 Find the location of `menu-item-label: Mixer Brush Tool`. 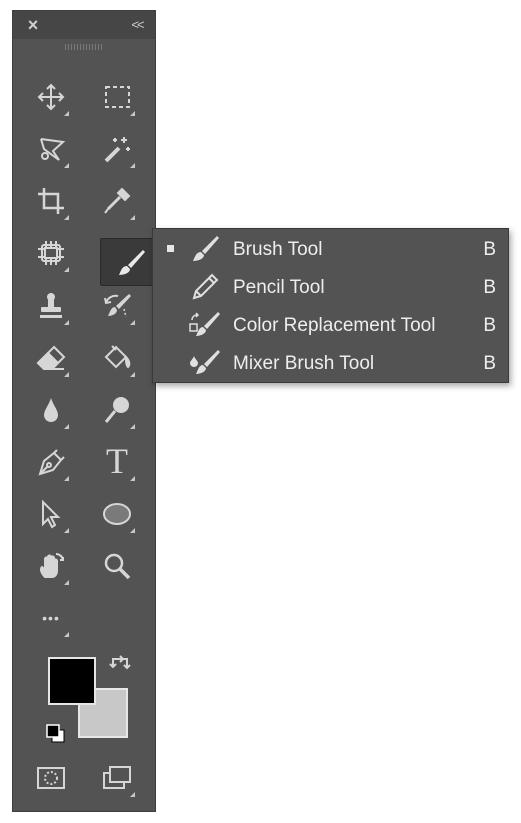

menu-item-label: Mixer Brush Tool is located at coordinates (304, 363).